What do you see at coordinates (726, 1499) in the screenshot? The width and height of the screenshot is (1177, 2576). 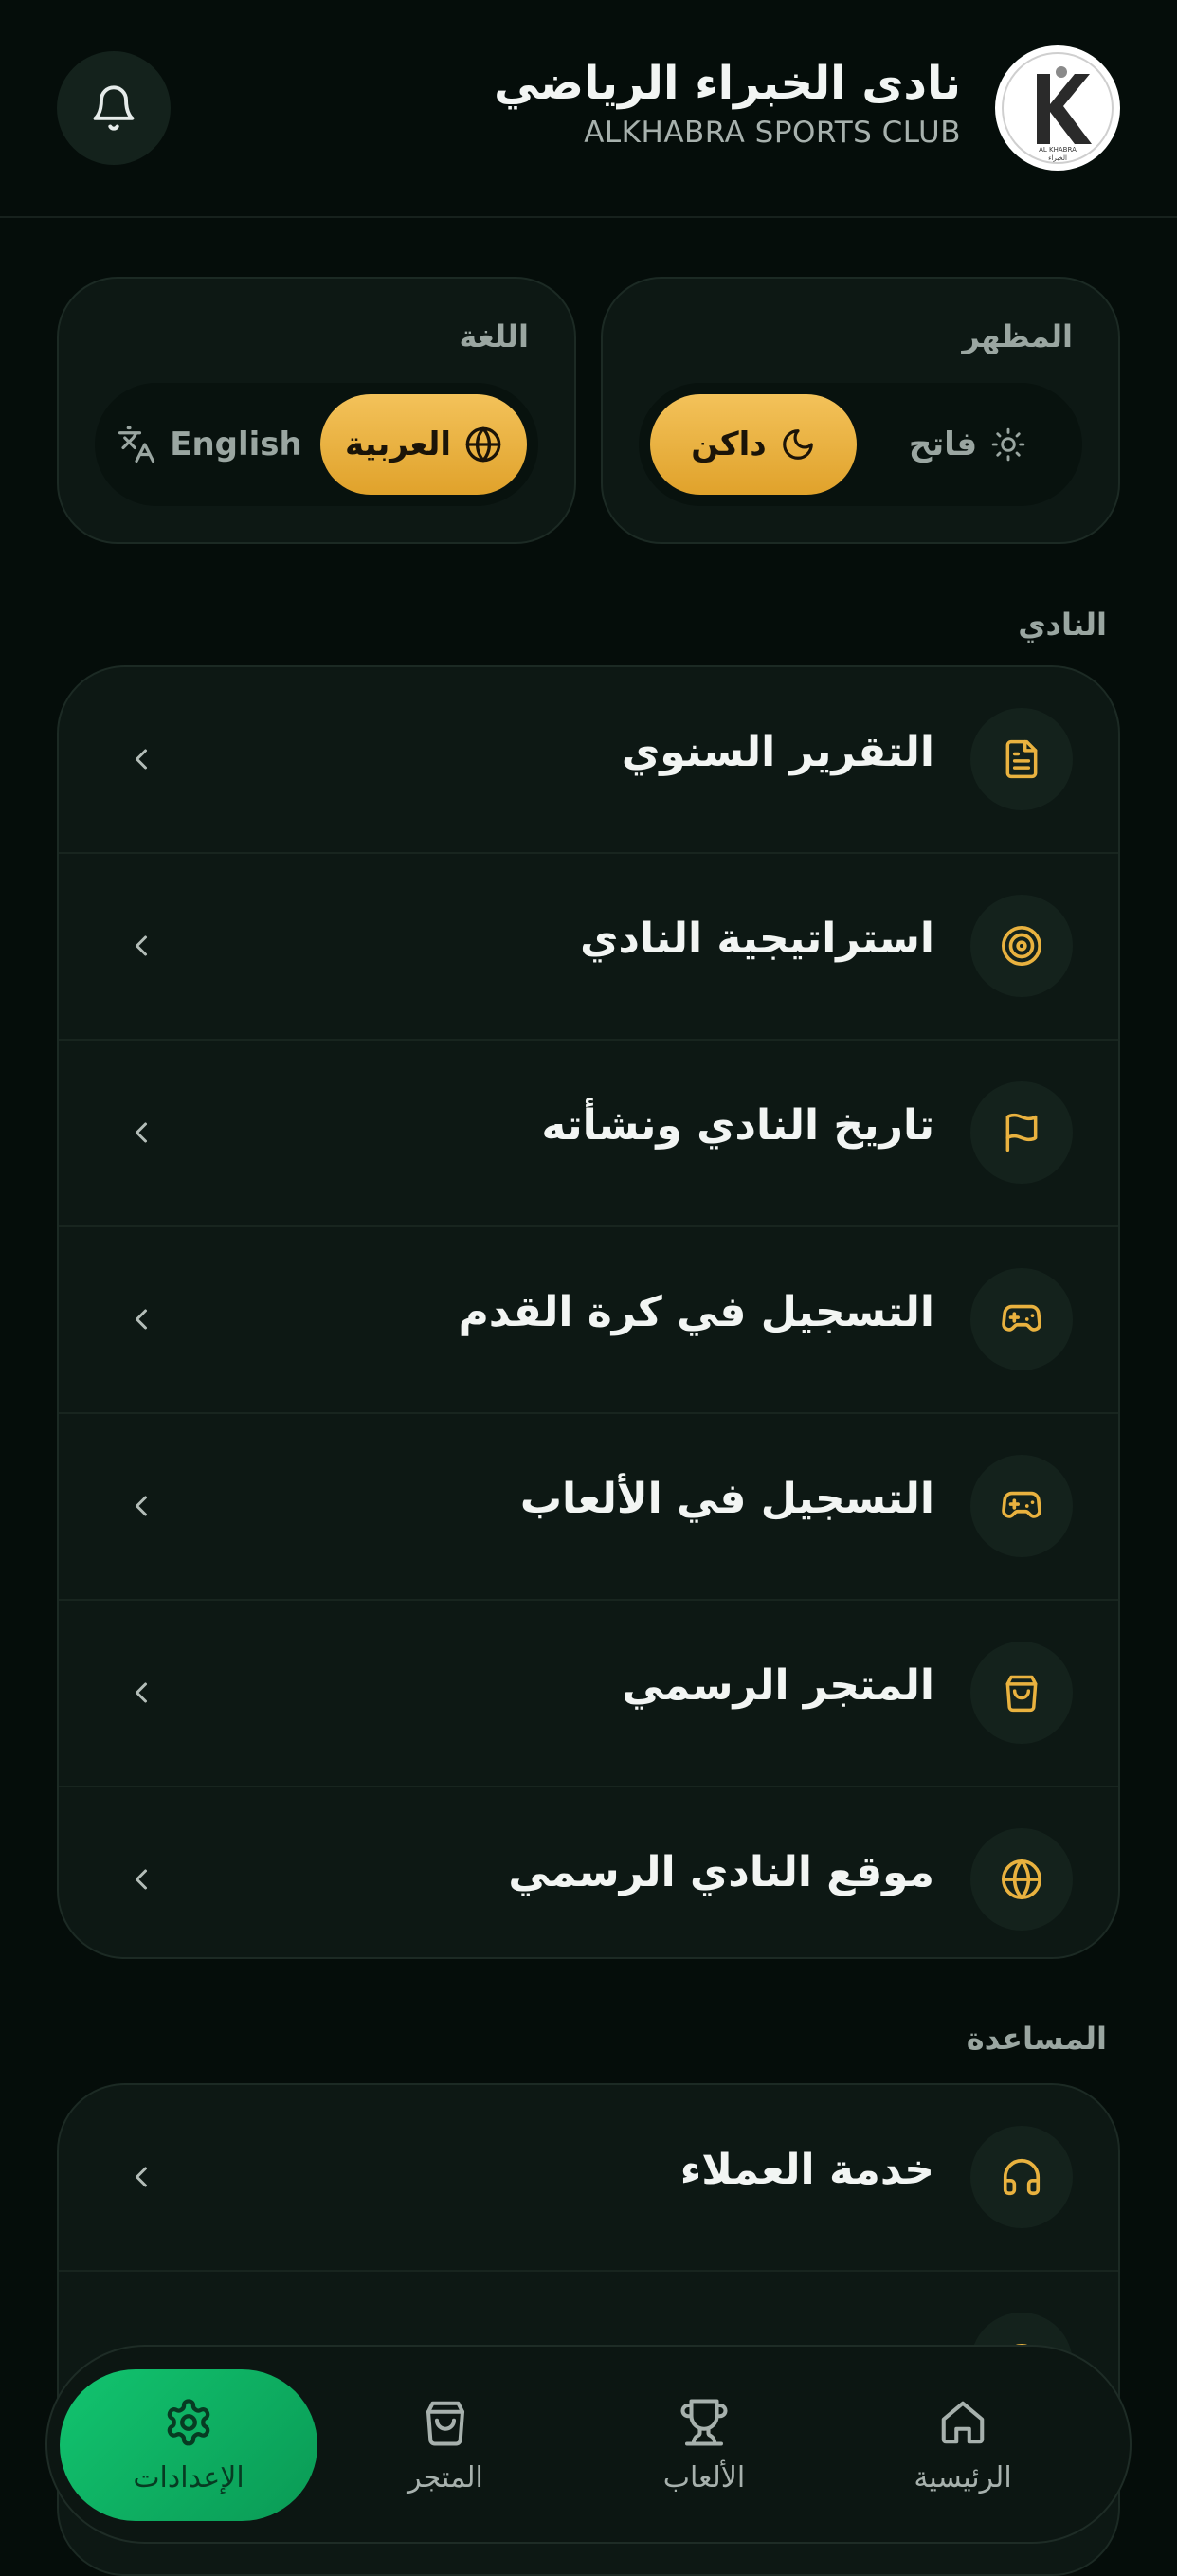 I see `list-item-label: التسجيل في الألعاب` at bounding box center [726, 1499].